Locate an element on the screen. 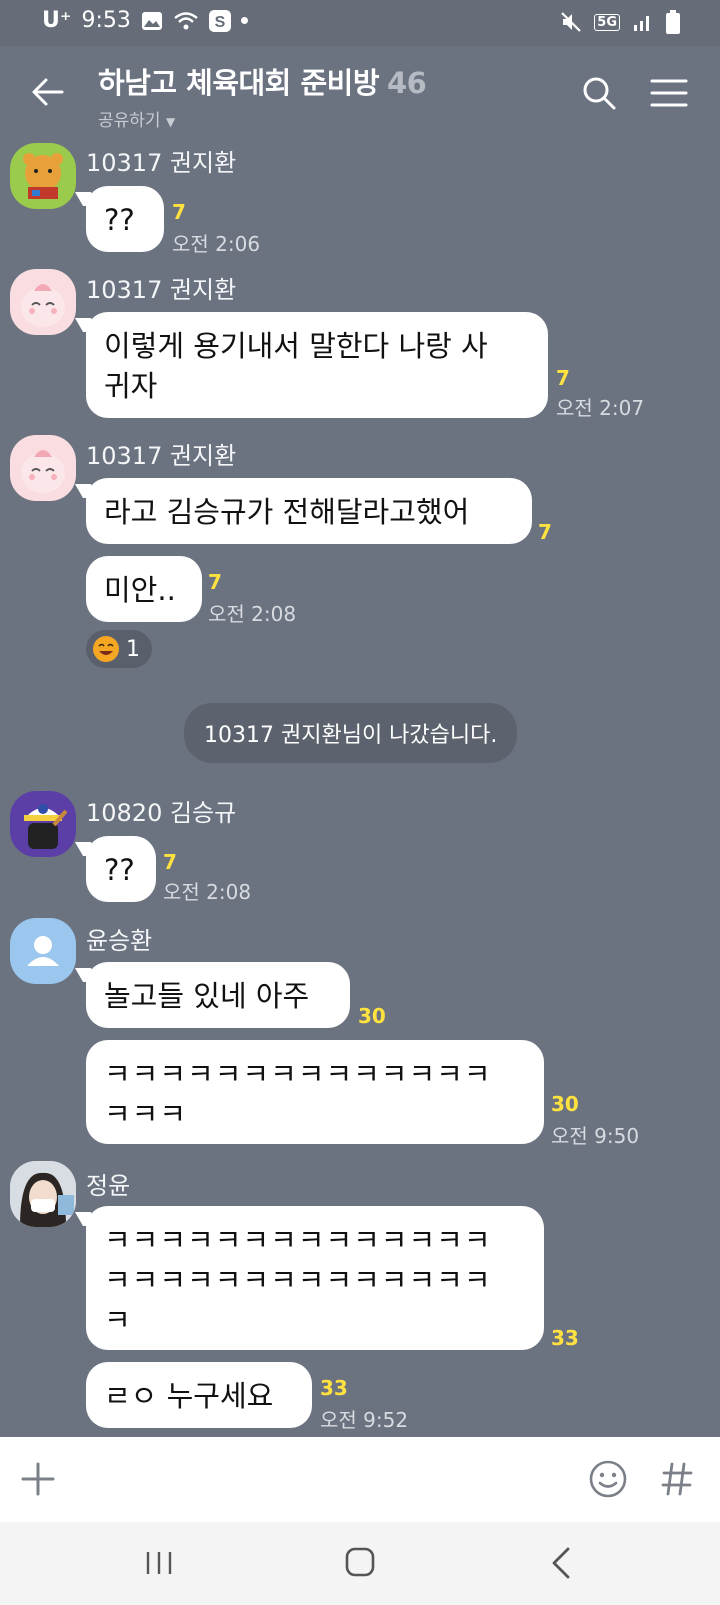 This screenshot has width=720, height=1605. caret-down-icon: ▼ is located at coordinates (170, 122).